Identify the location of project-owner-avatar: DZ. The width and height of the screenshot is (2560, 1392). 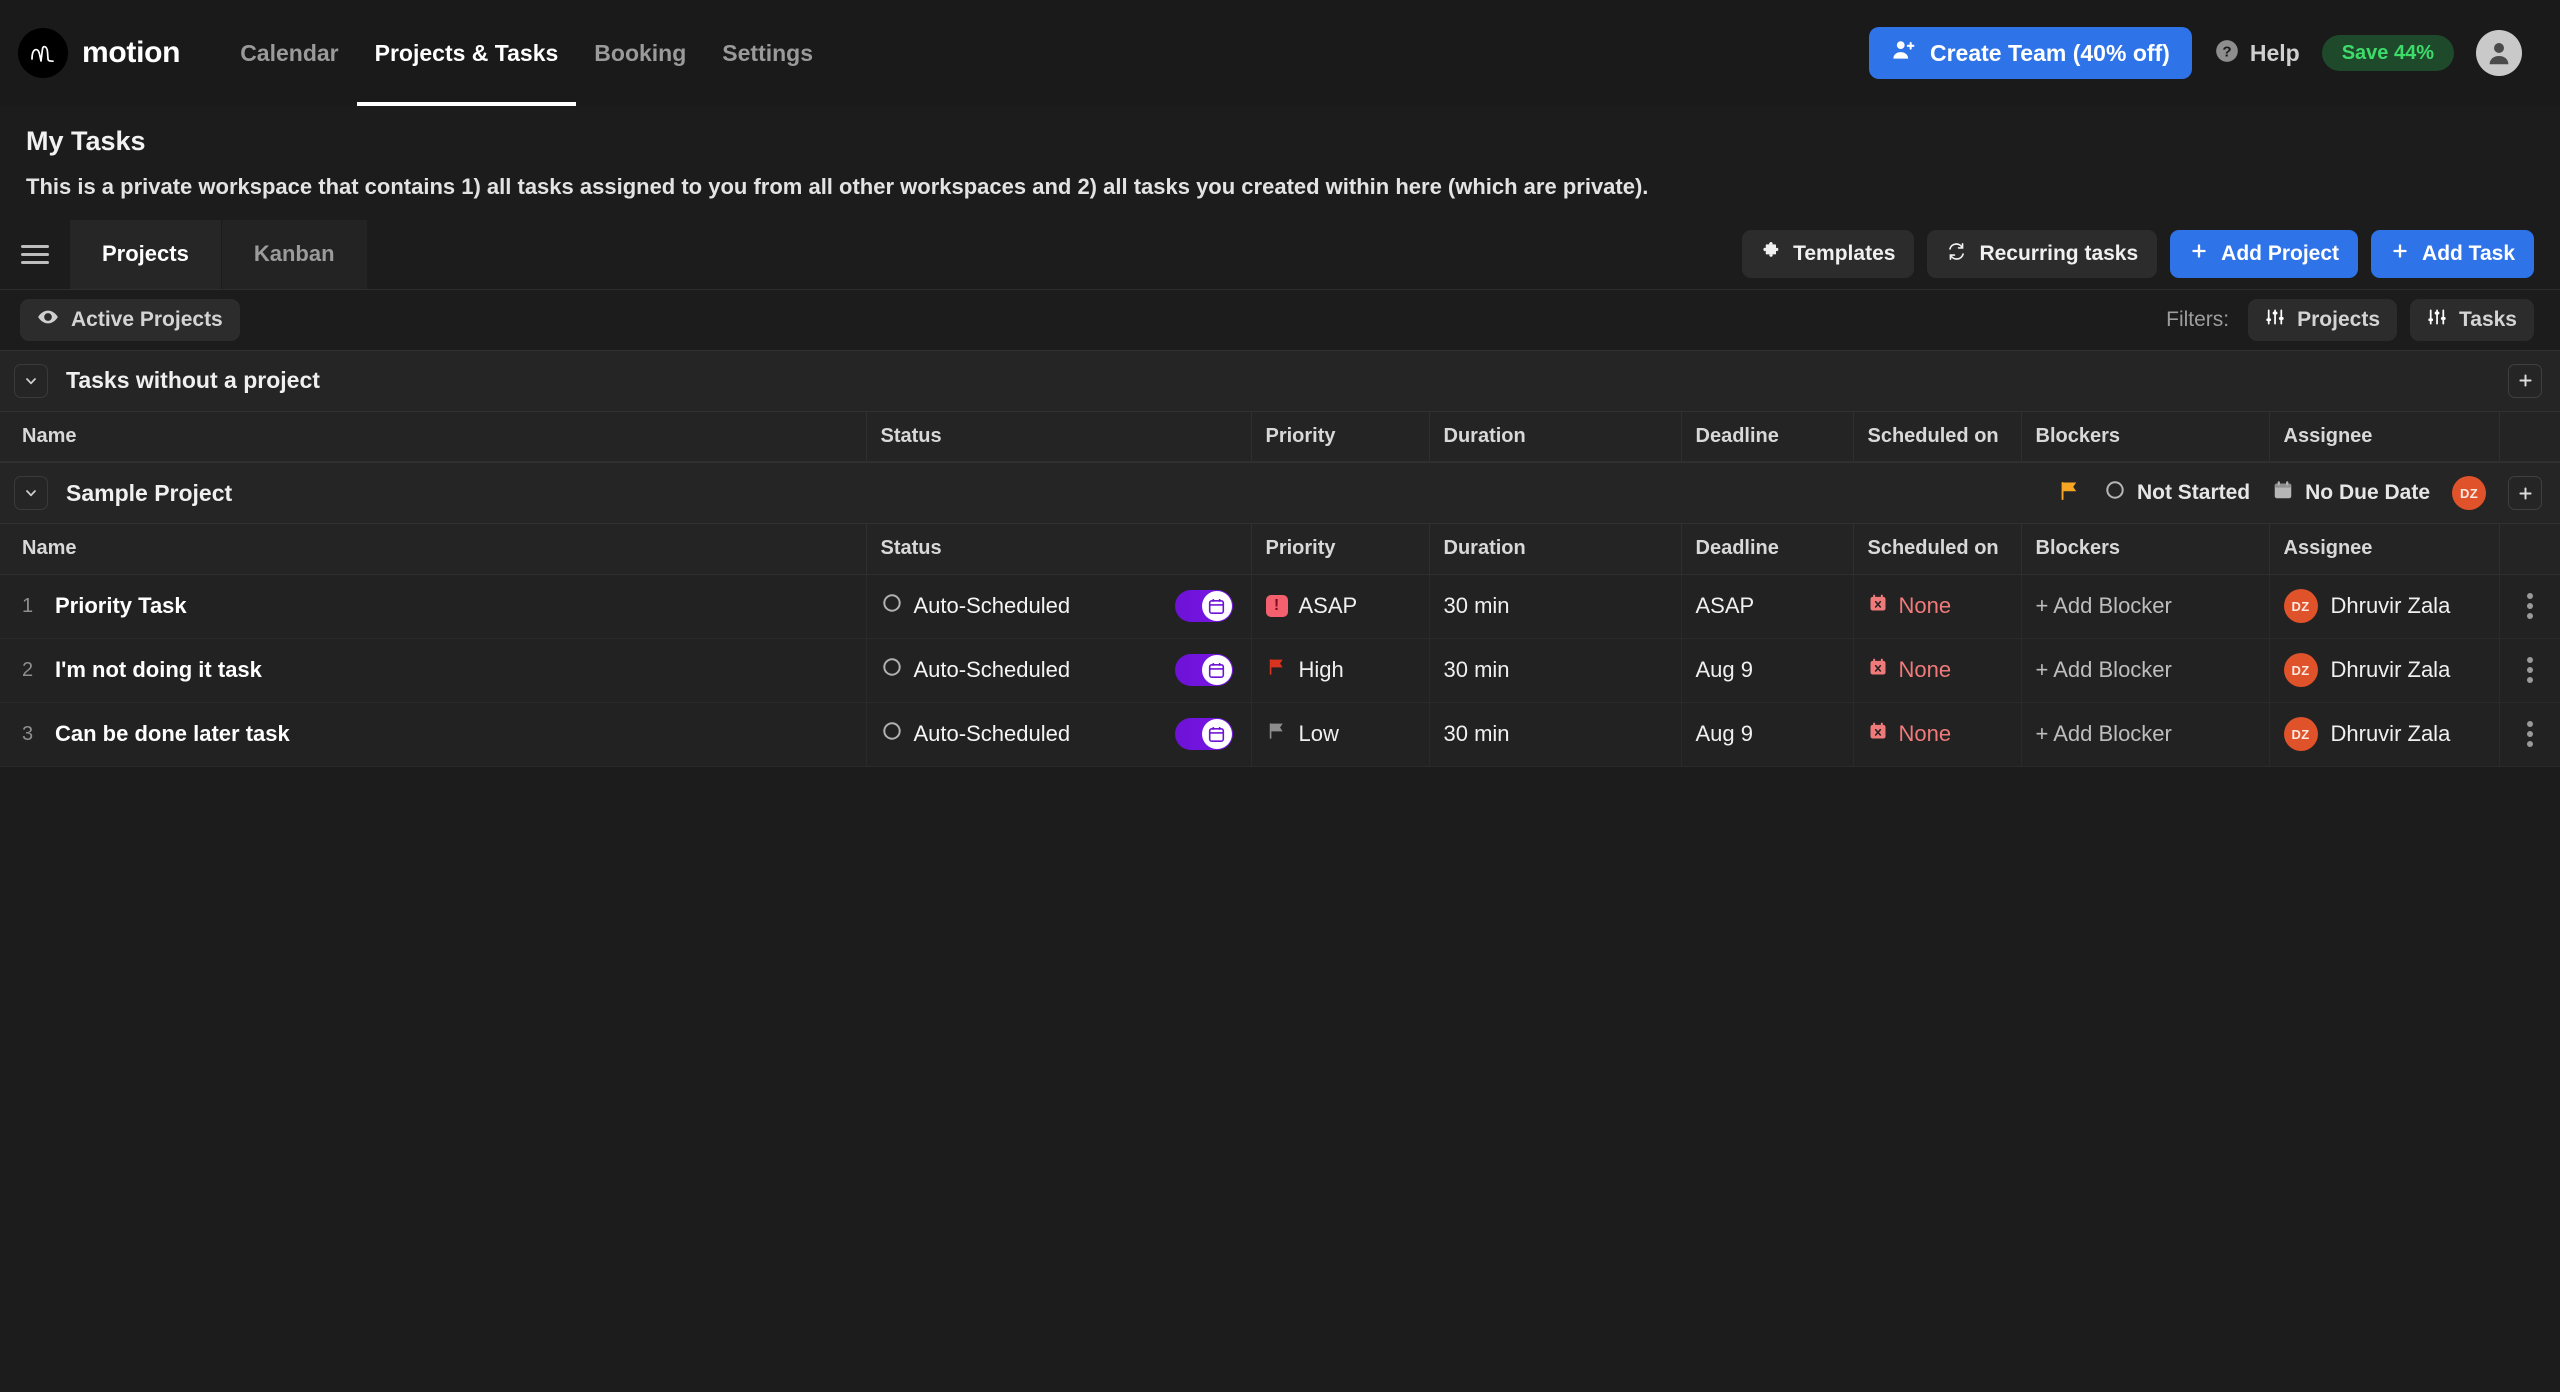
(2469, 493).